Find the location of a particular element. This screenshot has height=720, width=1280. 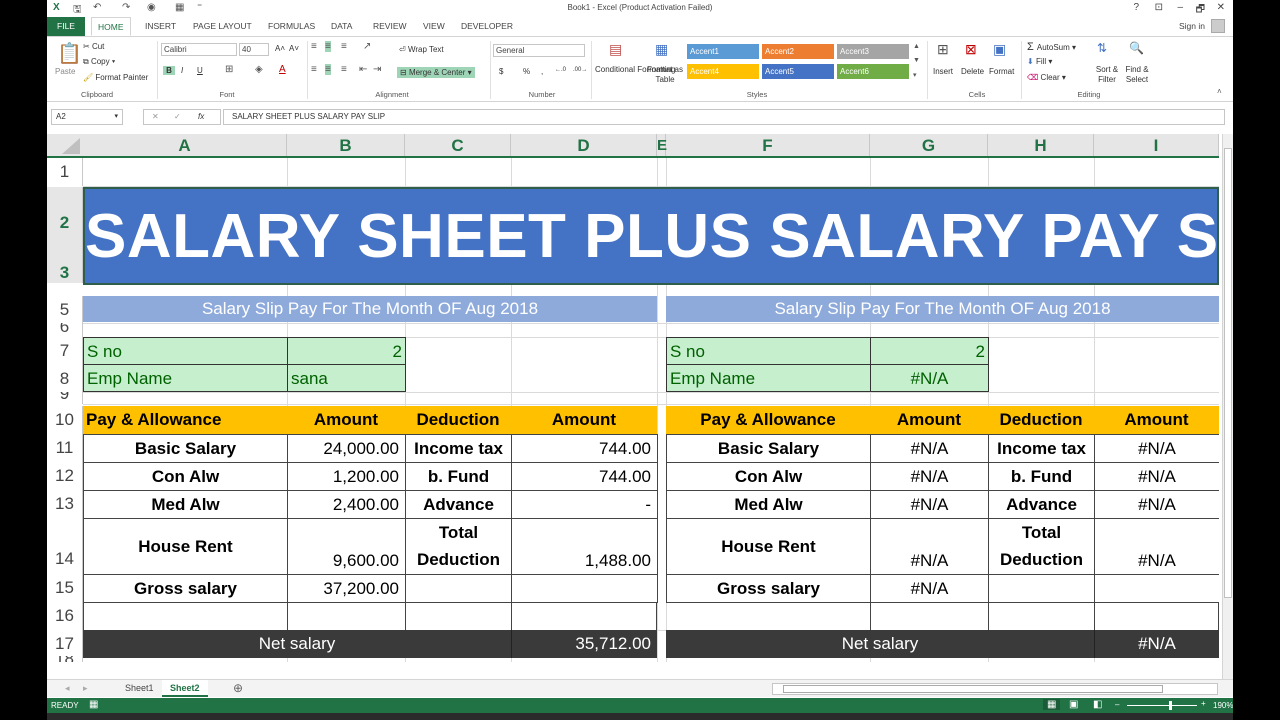

title-banner: SALARY SHEET PLUS SALARY PAY SLIP is located at coordinates (651, 236).